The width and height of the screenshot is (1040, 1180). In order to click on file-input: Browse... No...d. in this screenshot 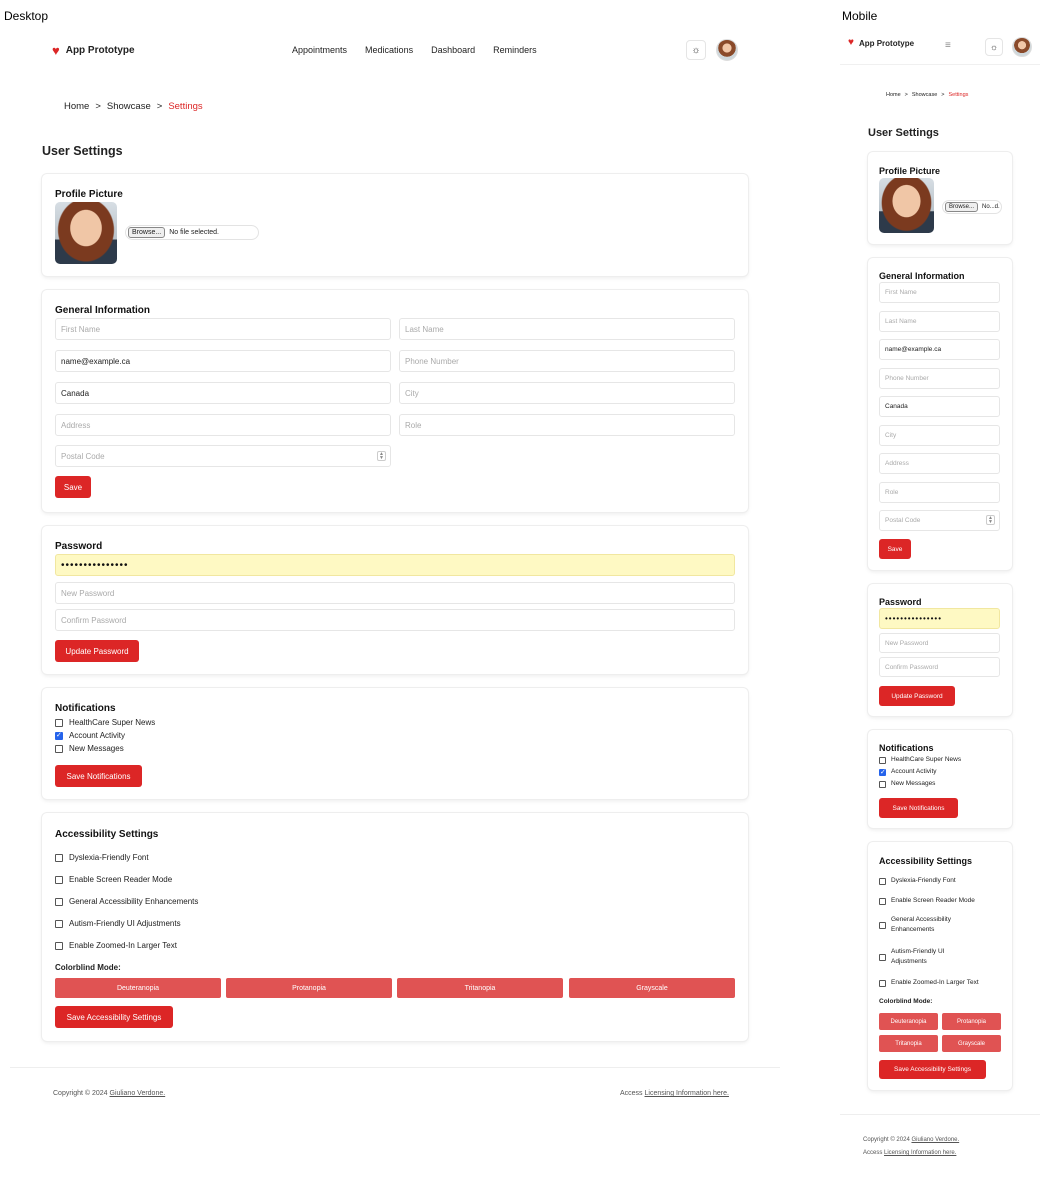, I will do `click(972, 207)`.